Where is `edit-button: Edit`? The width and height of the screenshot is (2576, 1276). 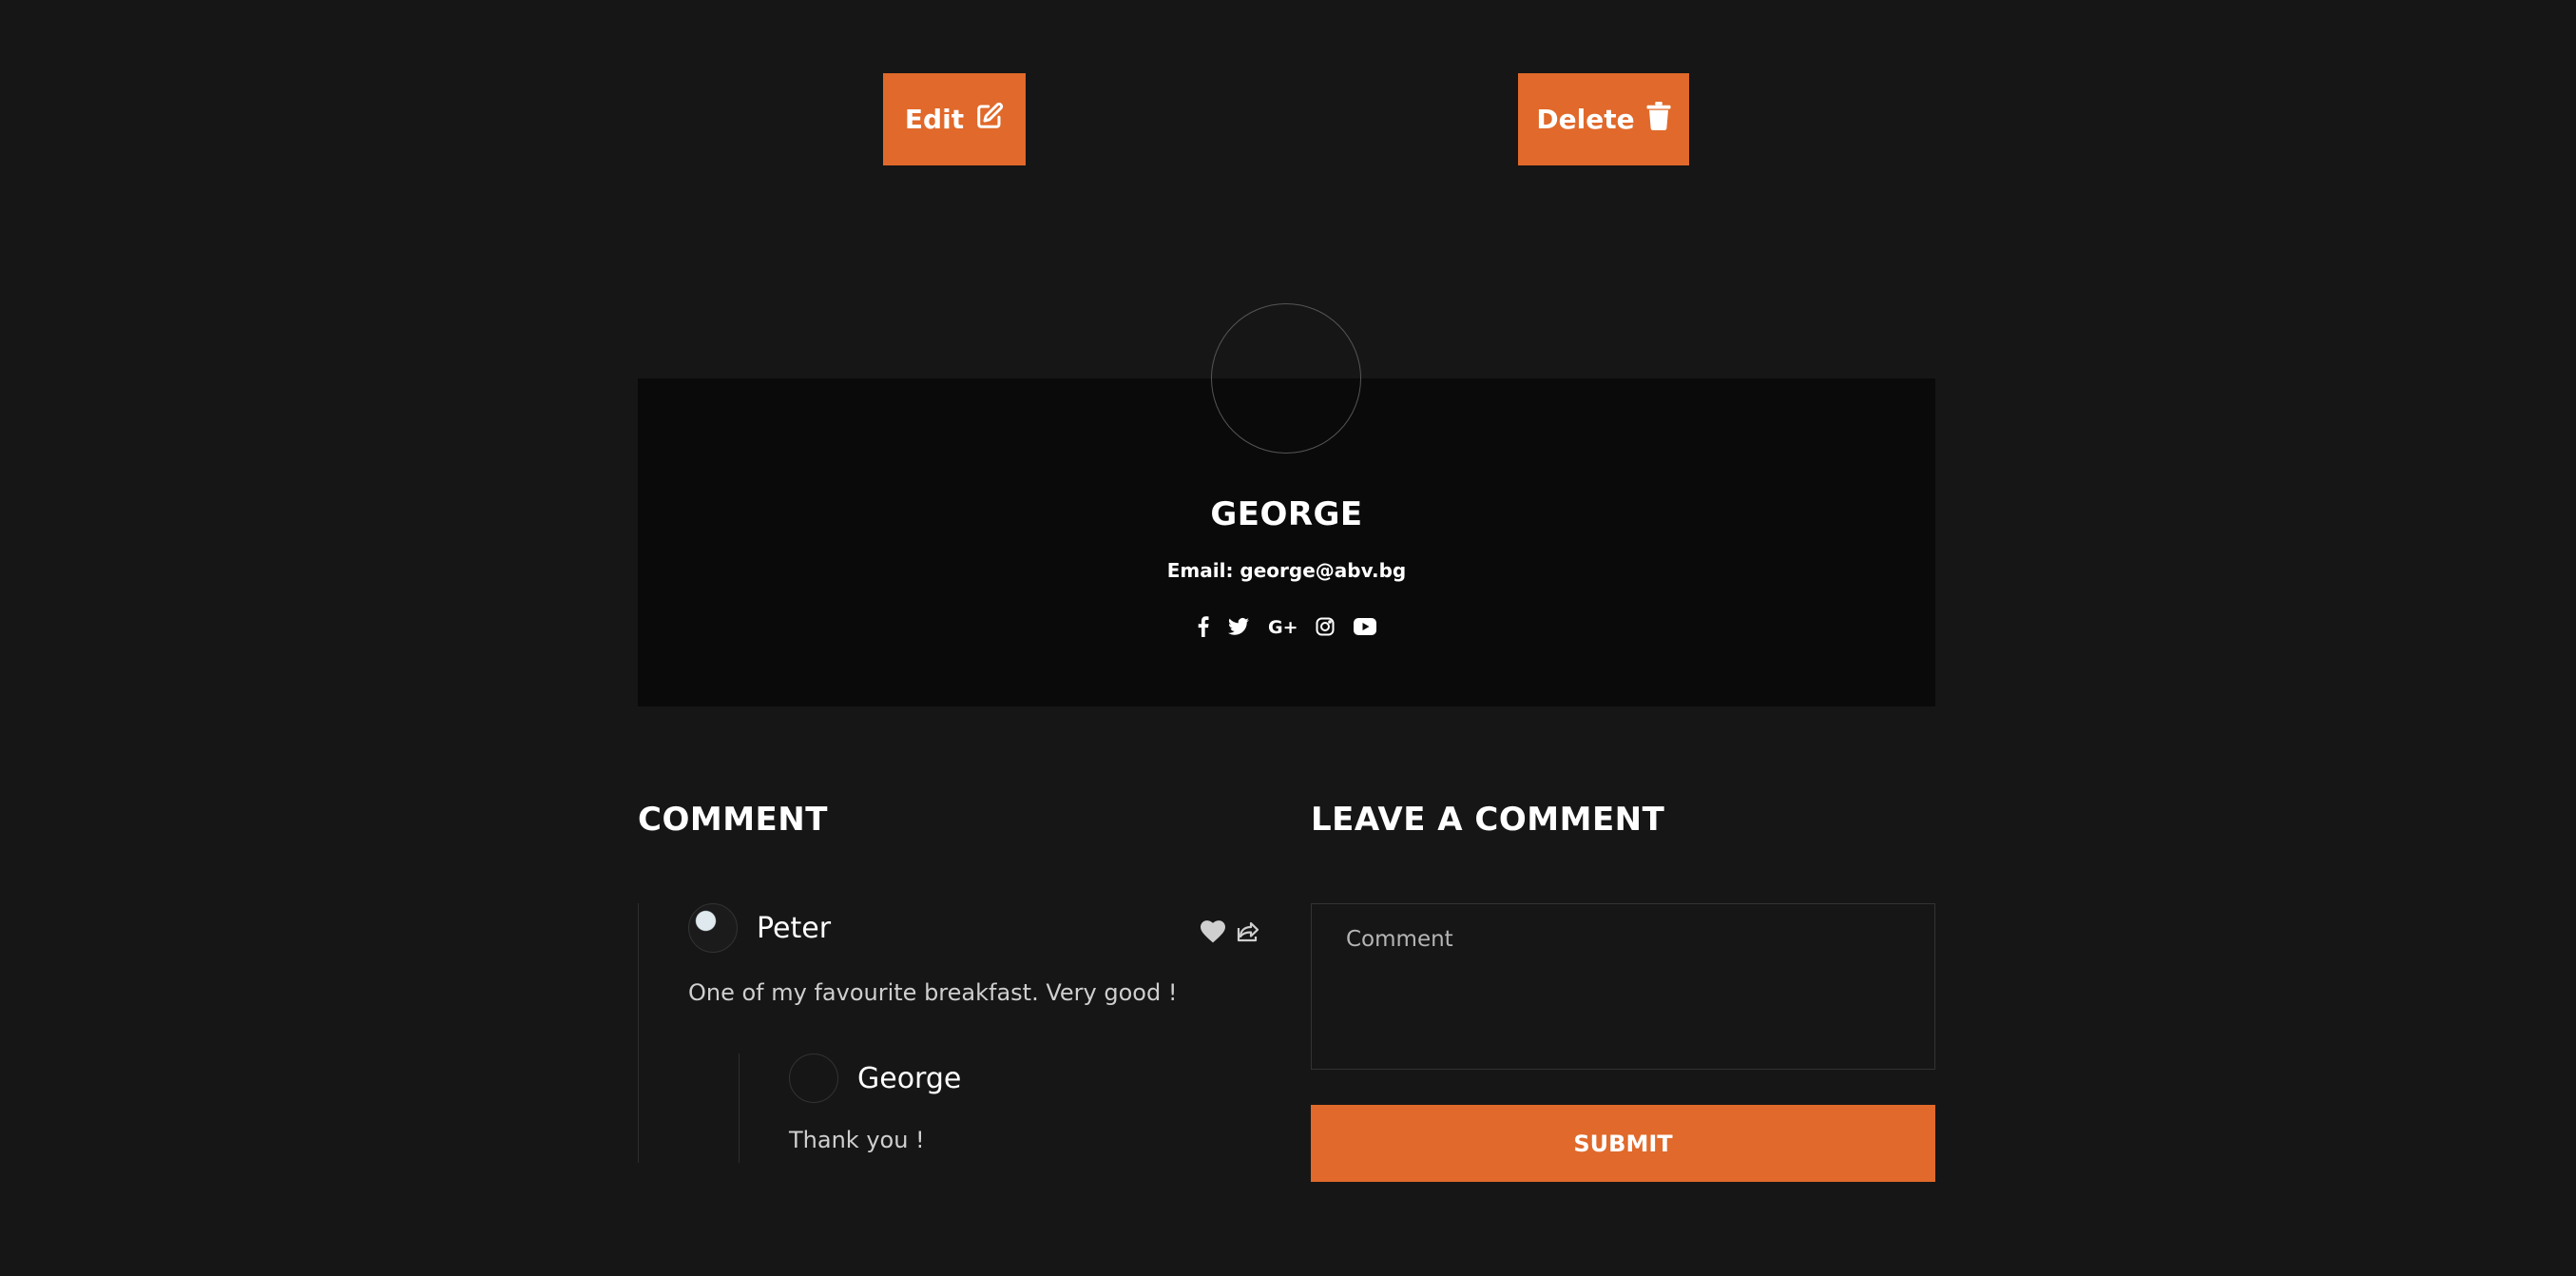
edit-button: Edit is located at coordinates (955, 119).